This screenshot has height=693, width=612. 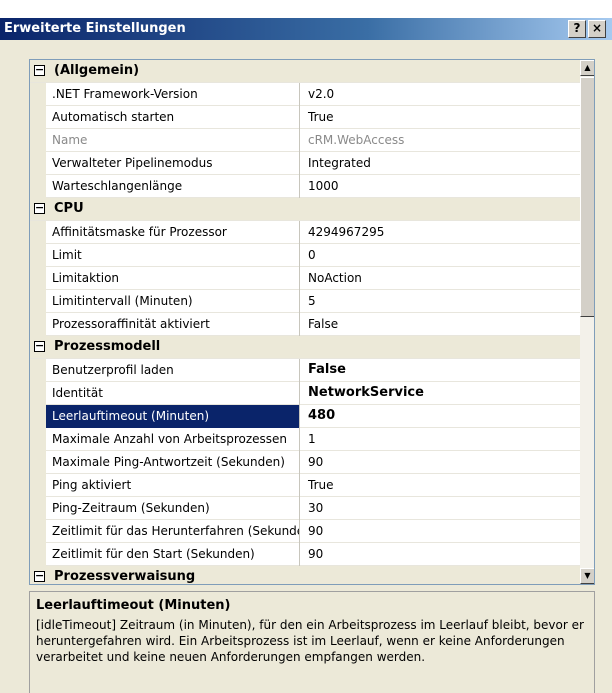 I want to click on vertical-scrollbar: ▲ ▼, so click(x=587, y=322).